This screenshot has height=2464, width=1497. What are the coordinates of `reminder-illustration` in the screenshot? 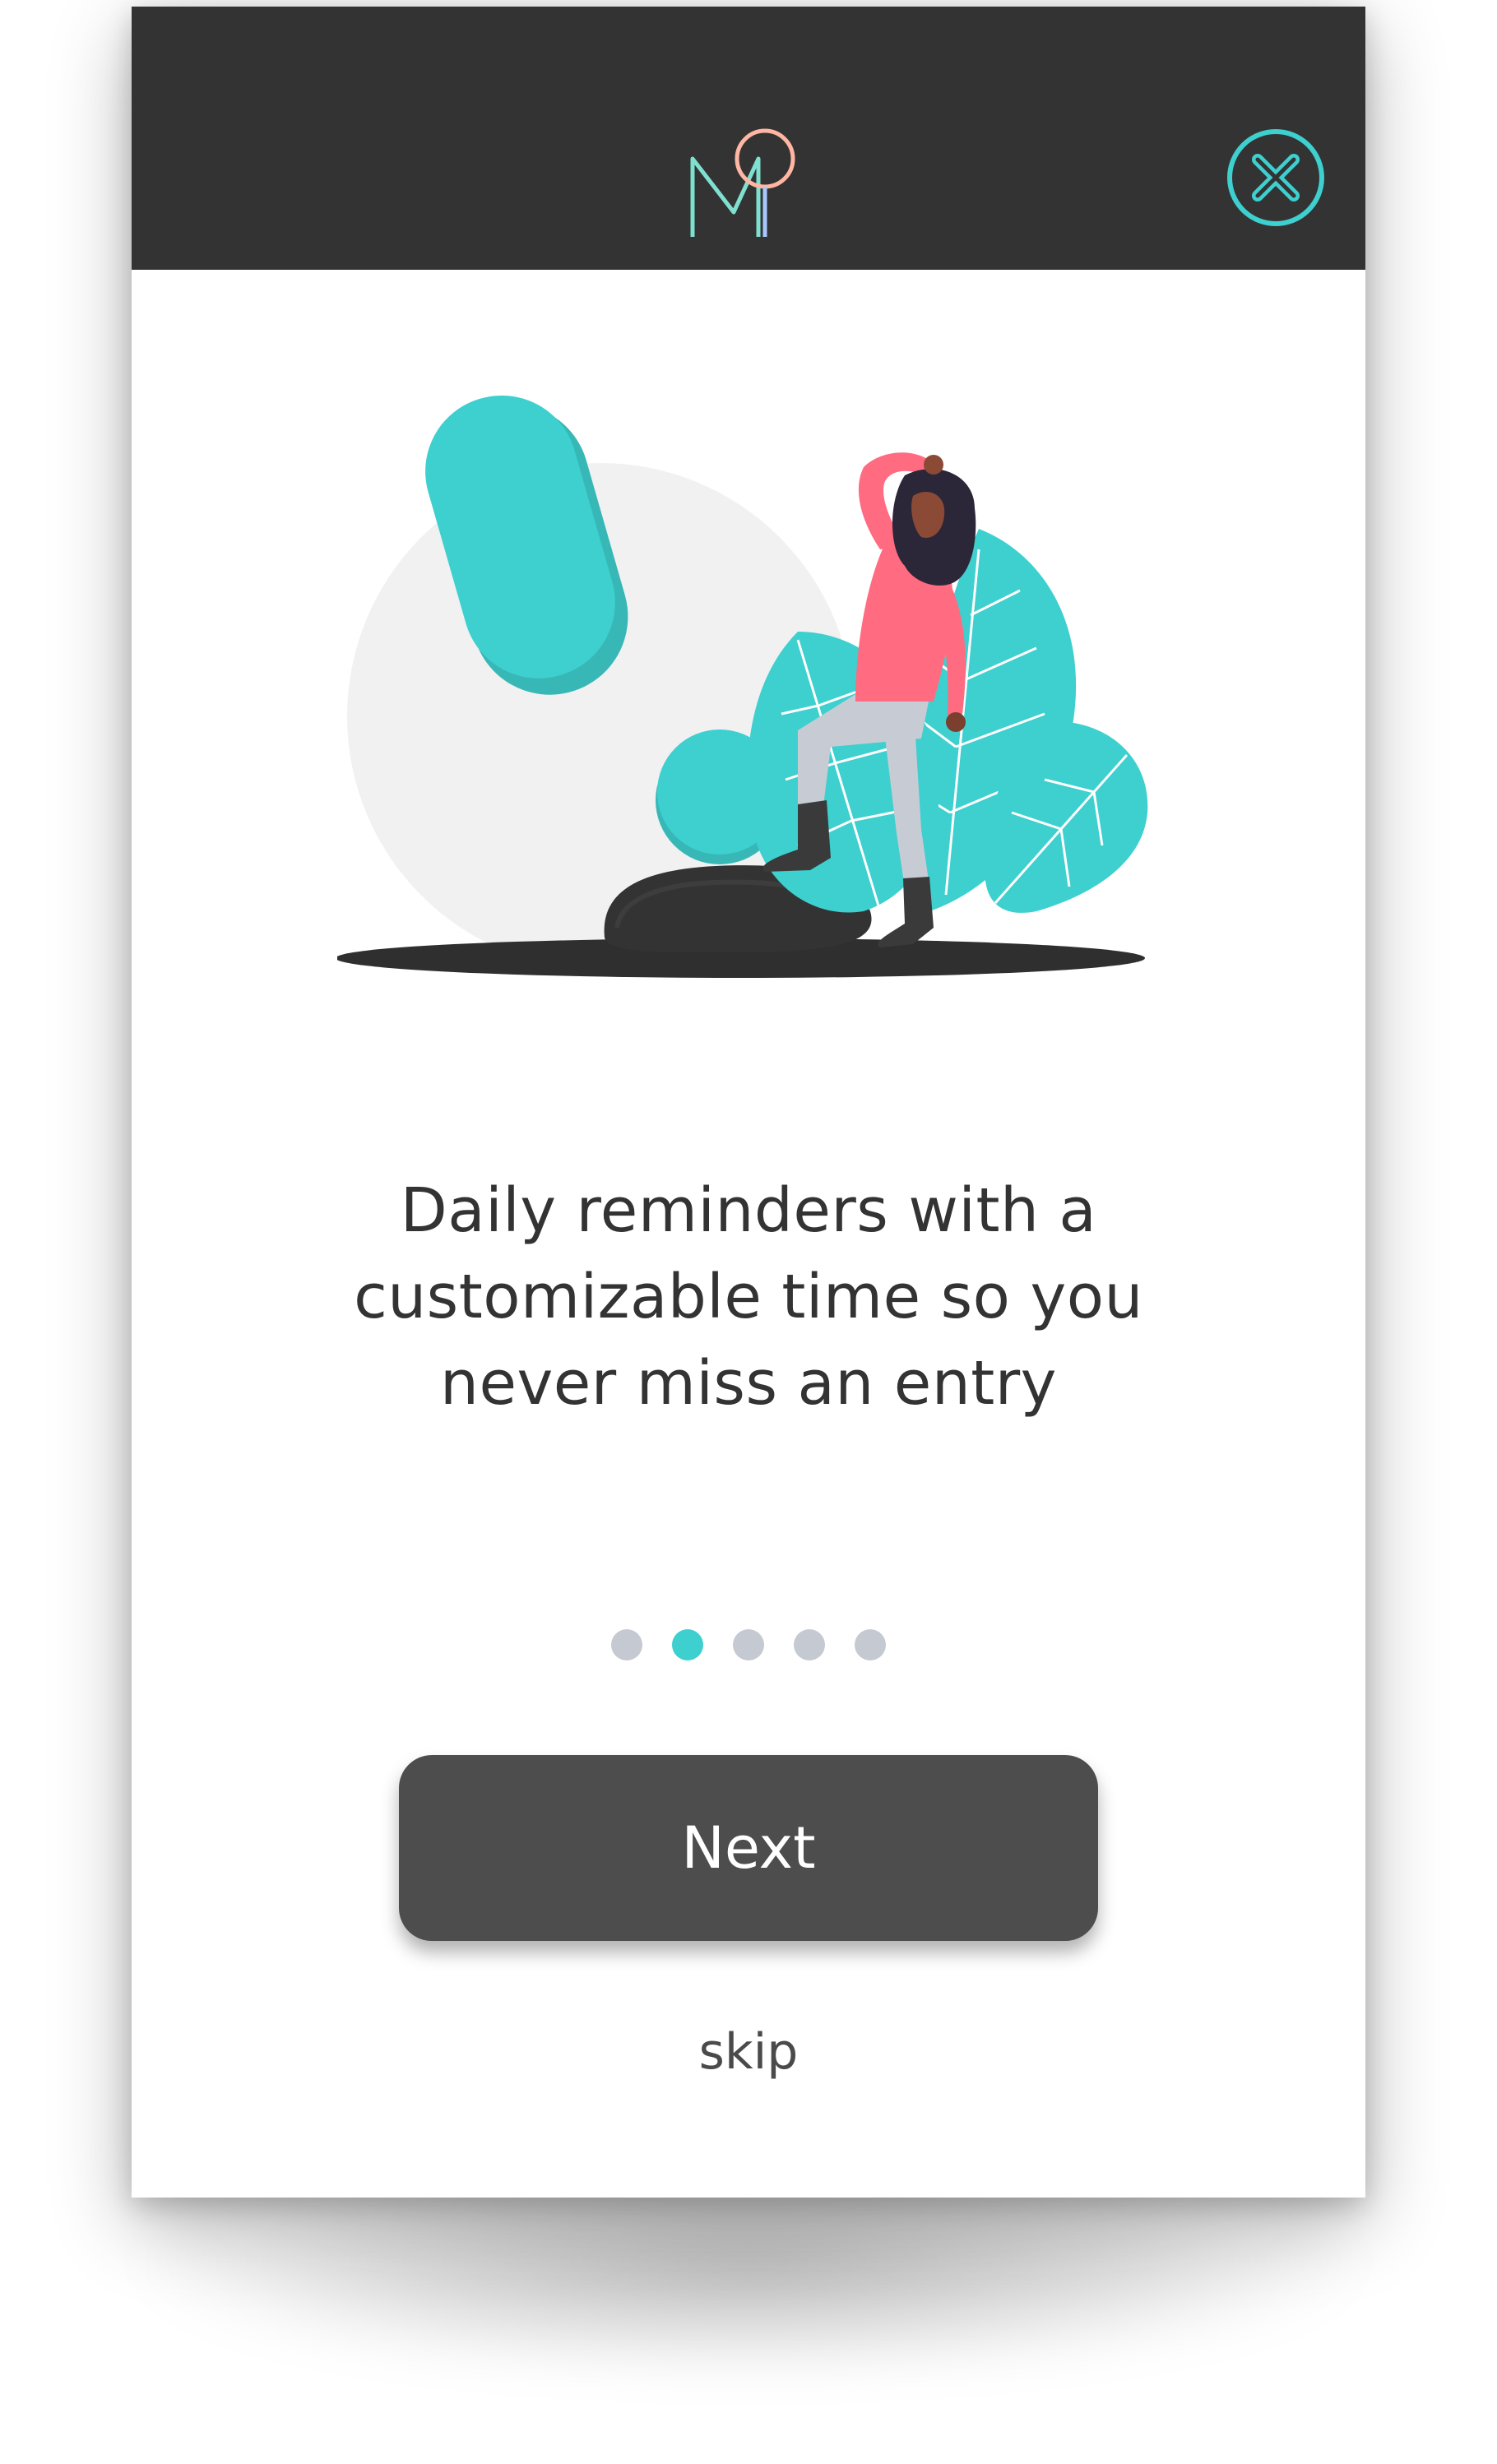 It's located at (742, 686).